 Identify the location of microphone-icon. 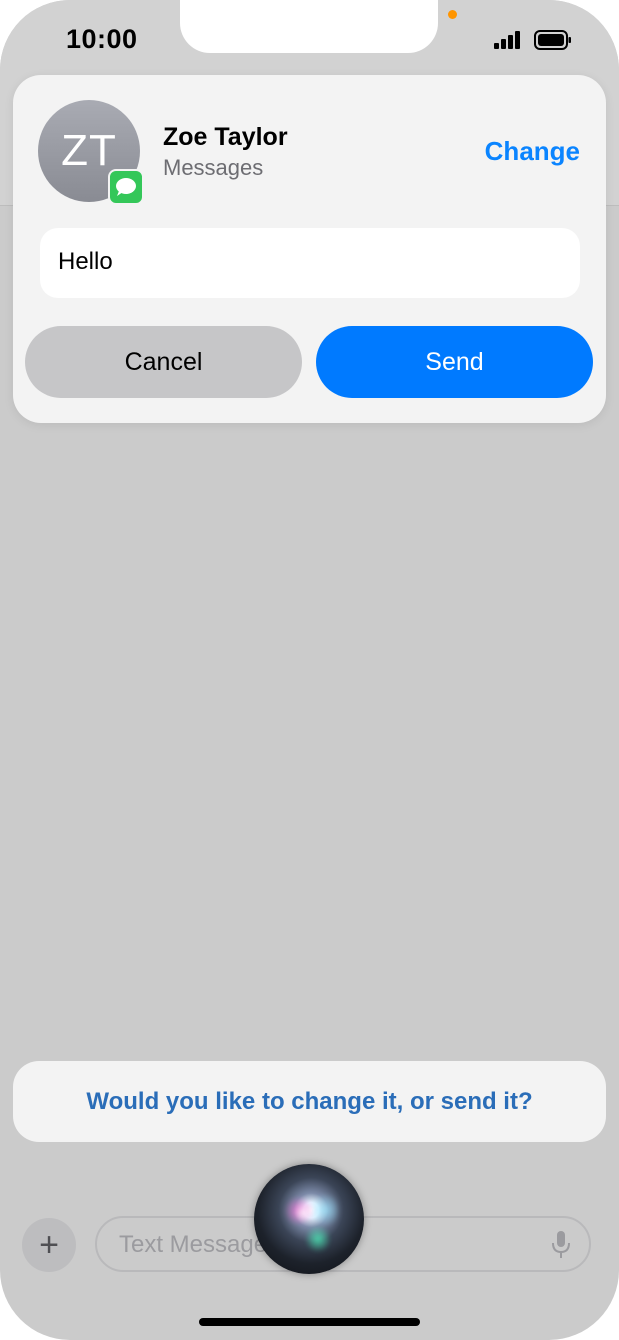
(561, 1245).